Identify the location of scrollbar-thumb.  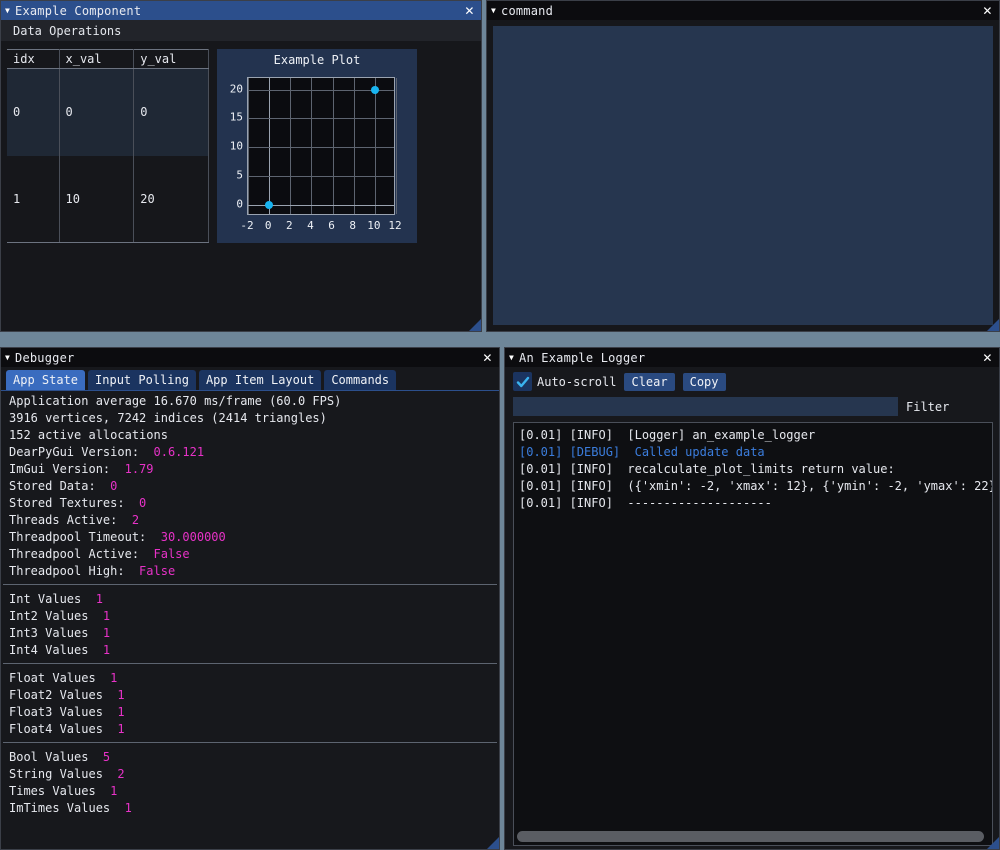
(751, 836).